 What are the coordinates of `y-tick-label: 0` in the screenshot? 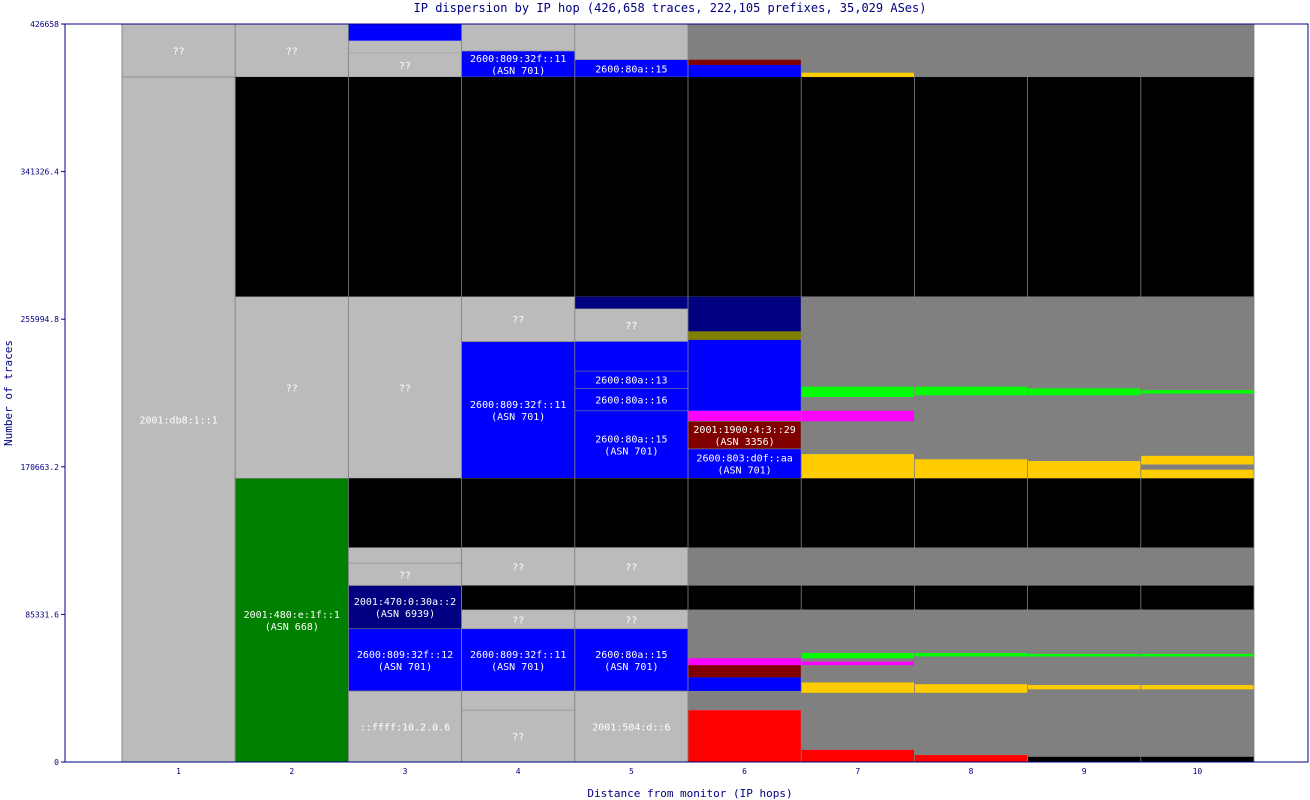 It's located at (56, 762).